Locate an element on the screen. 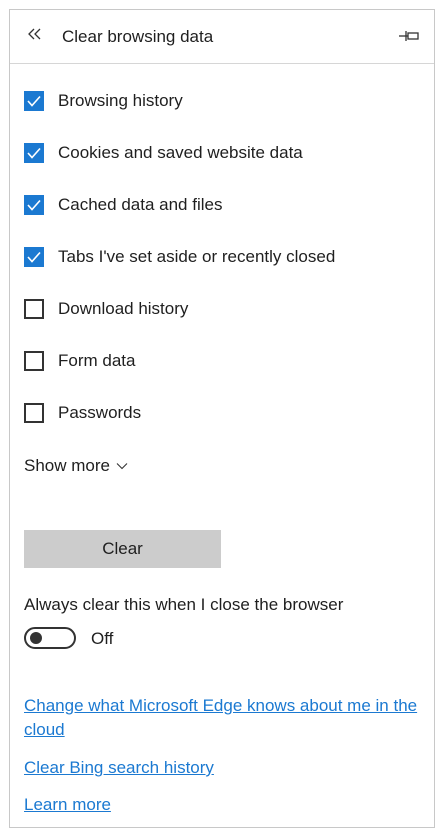 Image resolution: width=446 pixels, height=838 pixels. option-label: Cached data and files is located at coordinates (140, 204).